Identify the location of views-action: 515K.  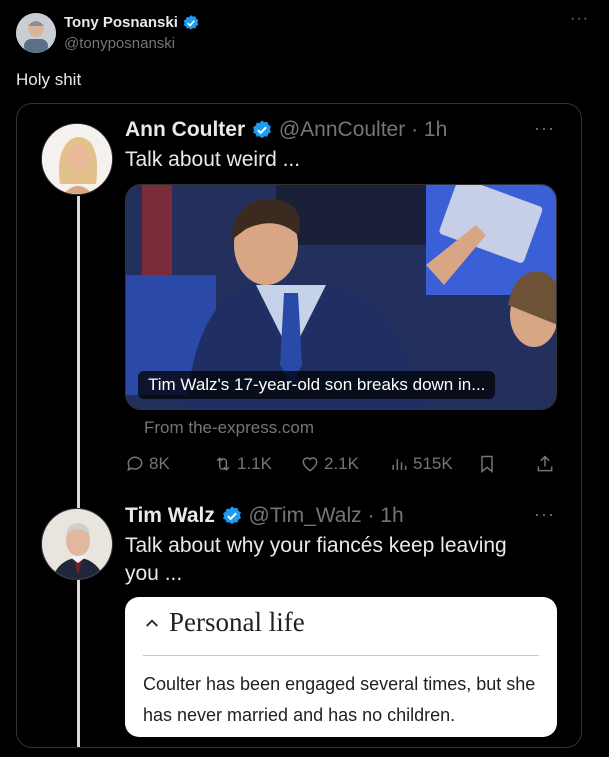
(421, 464).